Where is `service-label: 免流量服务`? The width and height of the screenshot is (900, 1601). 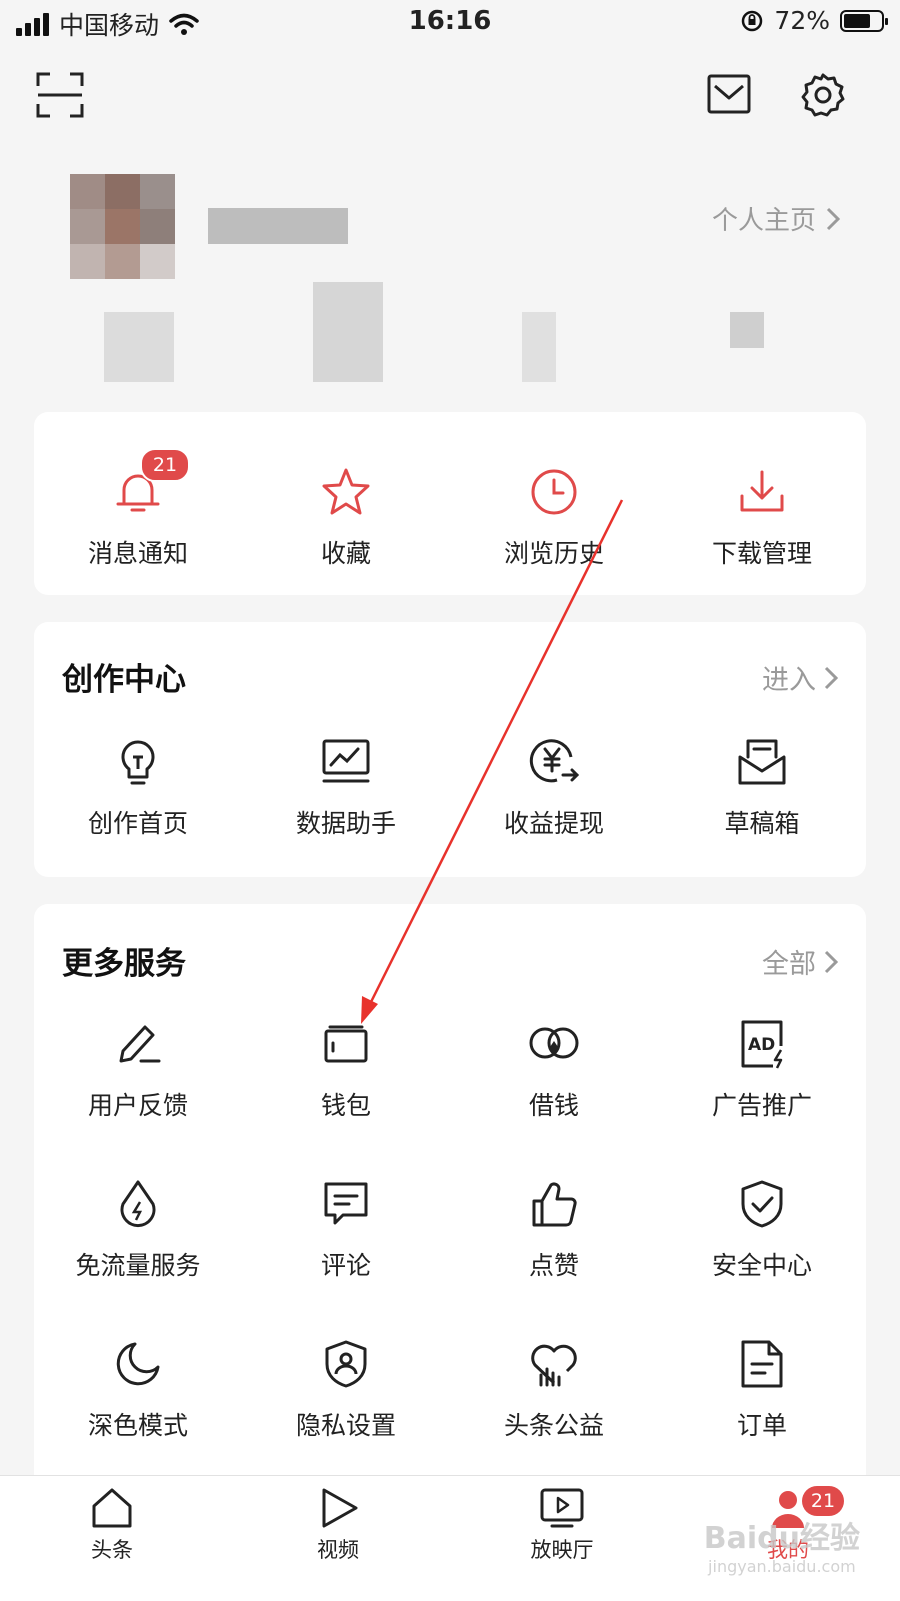 service-label: 免流量服务 is located at coordinates (138, 1265).